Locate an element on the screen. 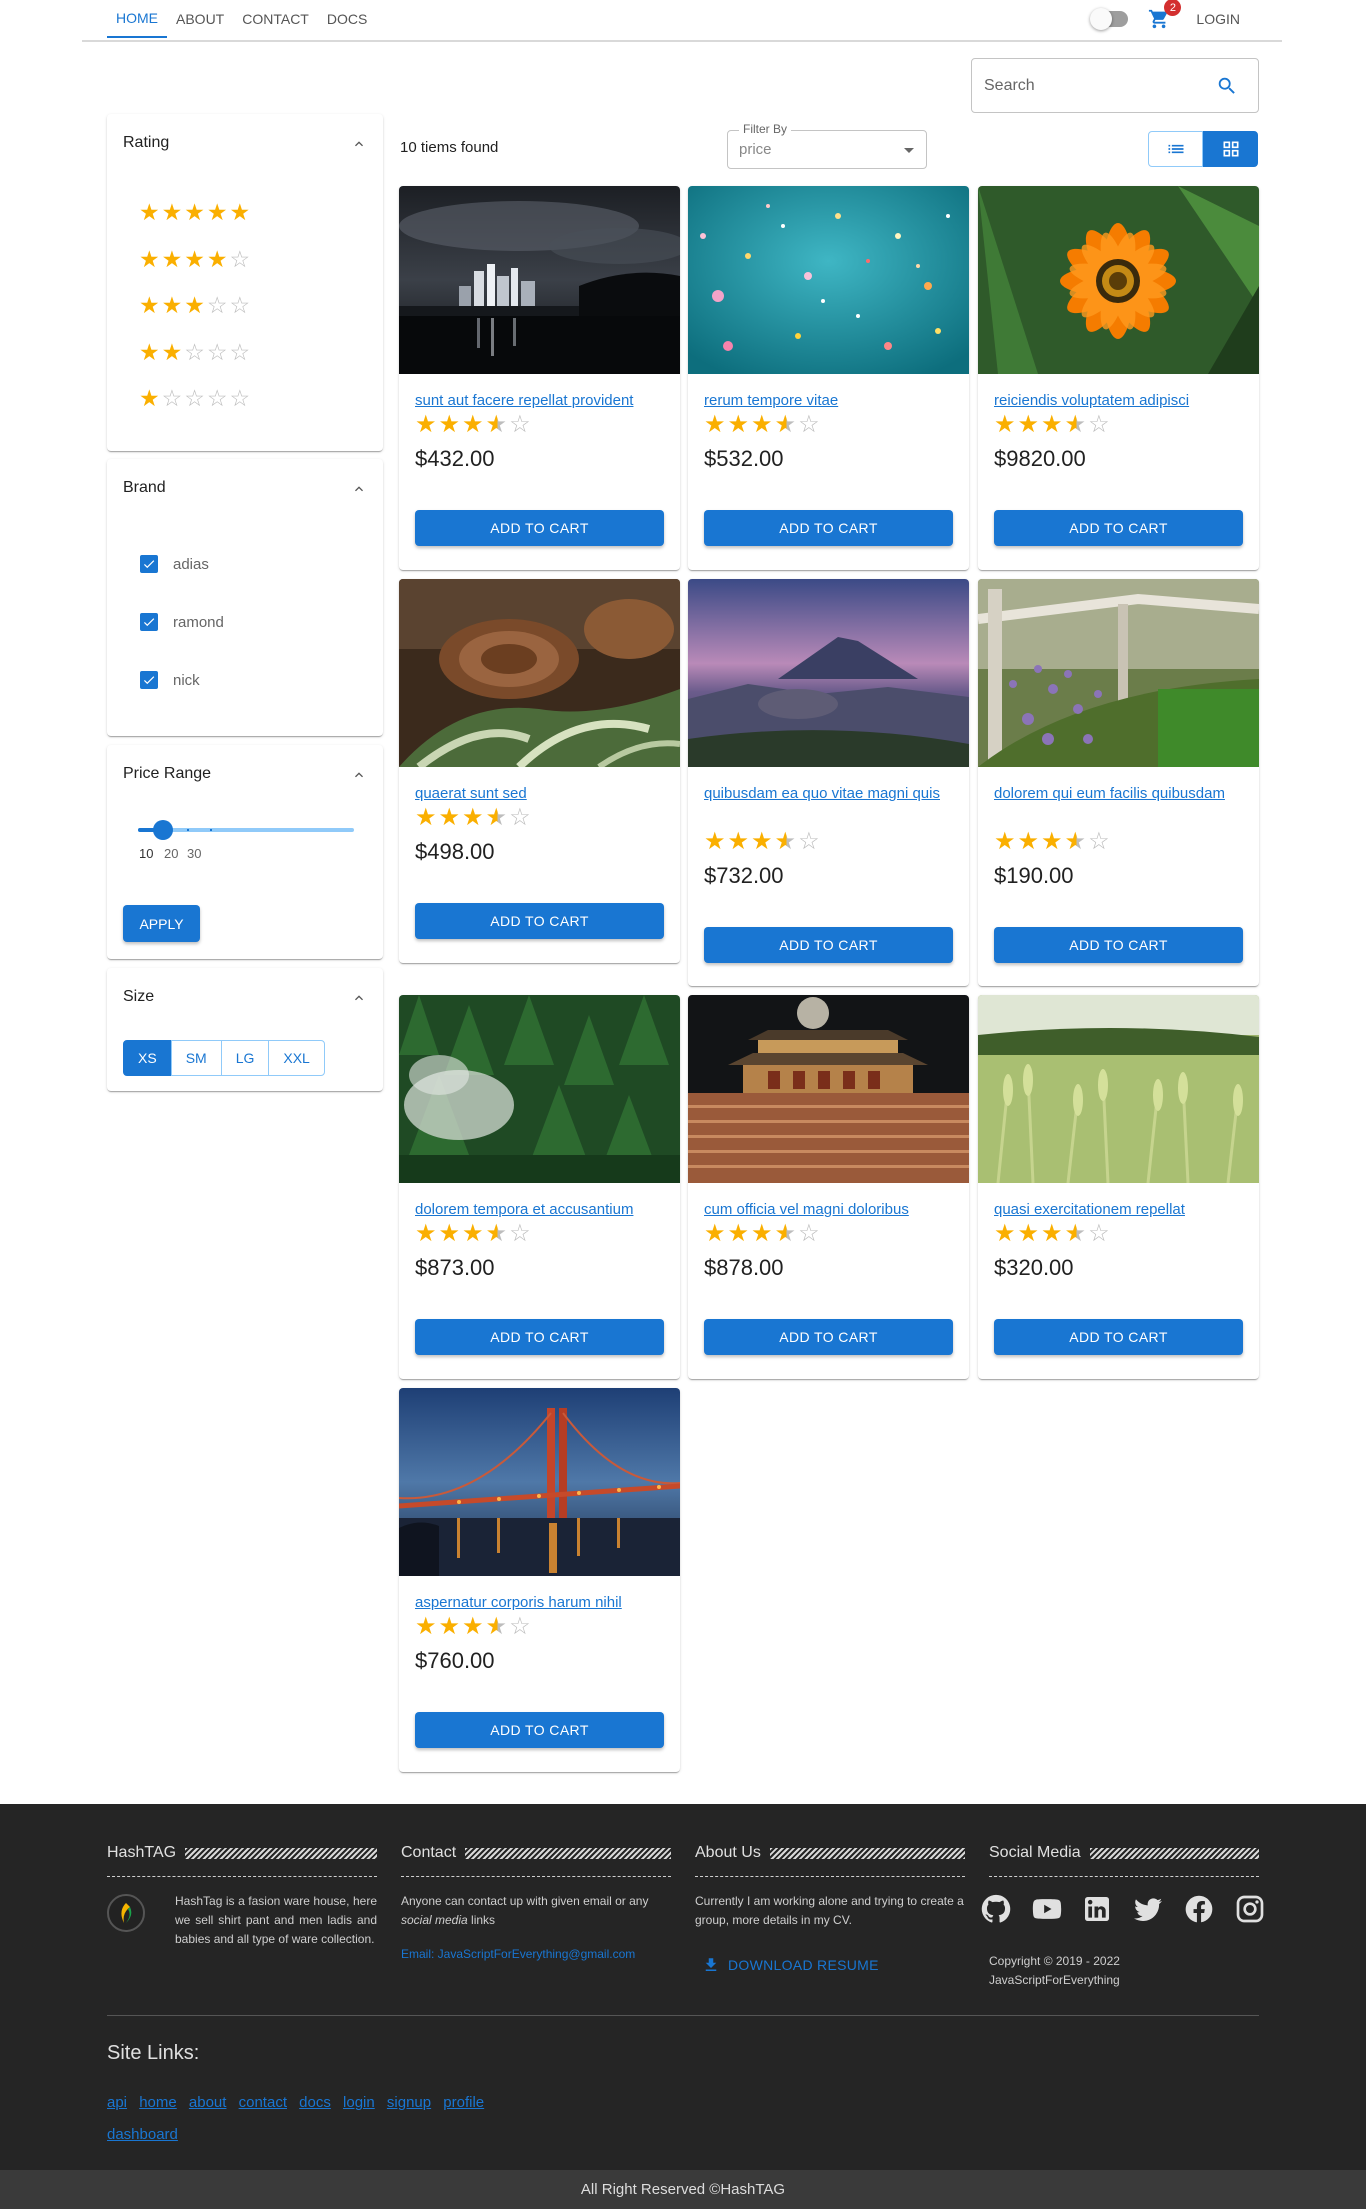 The image size is (1366, 2209). size-filter-title: Size is located at coordinates (139, 996).